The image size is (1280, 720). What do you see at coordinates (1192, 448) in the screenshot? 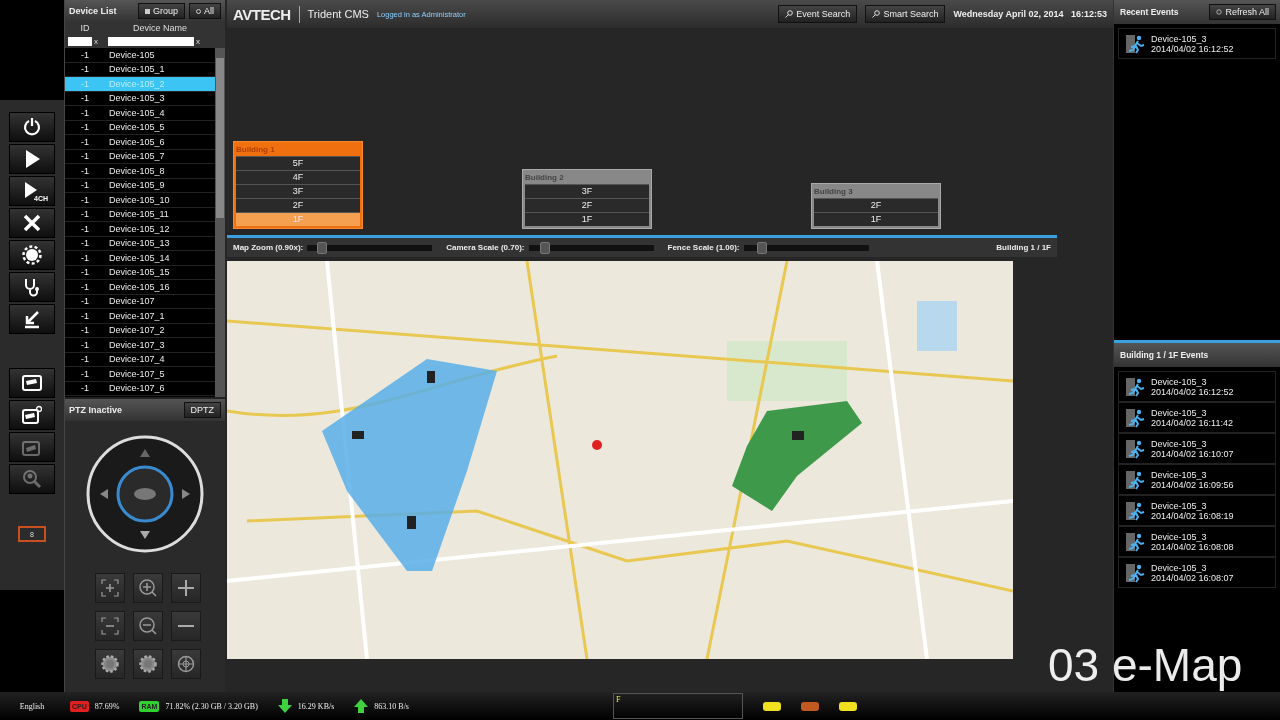
I see `event-text: Device-105_3 2014/04/02 16:10:07` at bounding box center [1192, 448].